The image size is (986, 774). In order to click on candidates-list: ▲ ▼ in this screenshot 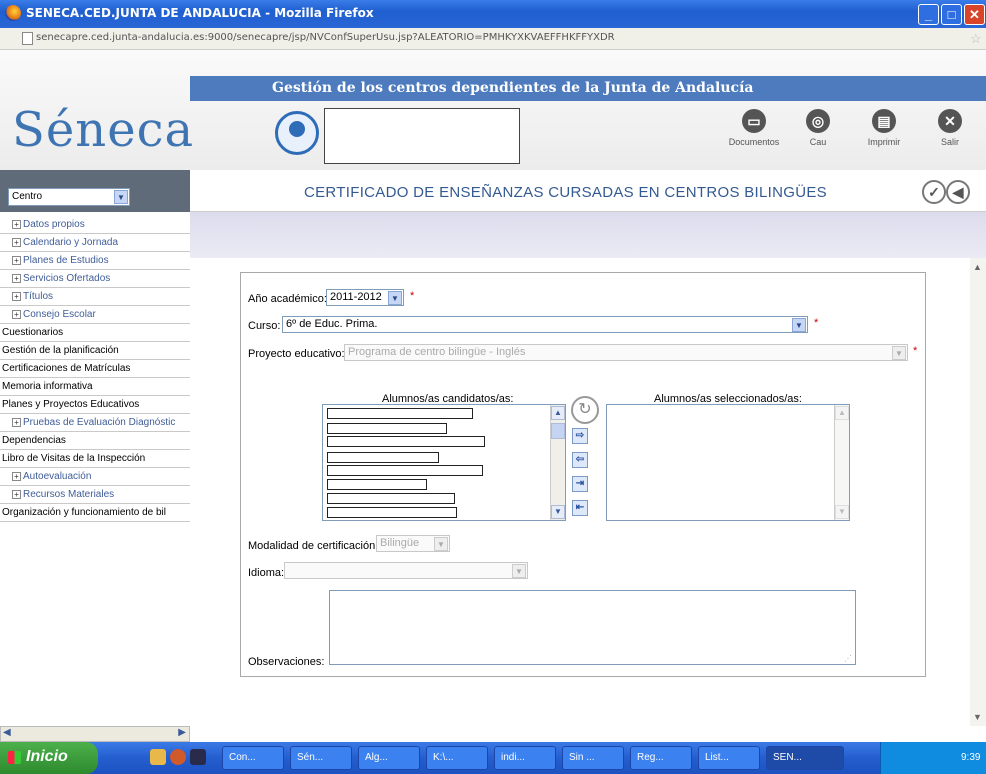, I will do `click(444, 462)`.